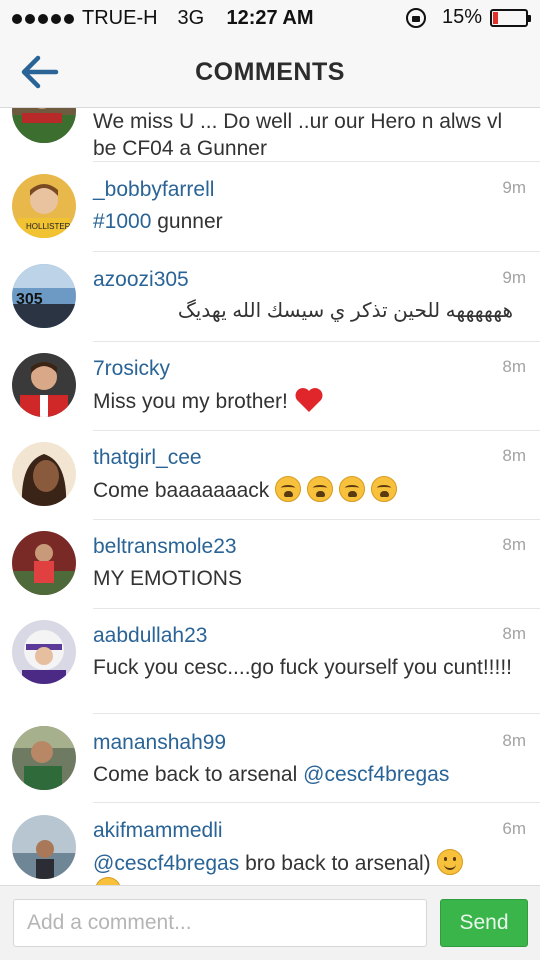 Image resolution: width=540 pixels, height=960 pixels. I want to click on comment-username: mananshah99, so click(159, 743).